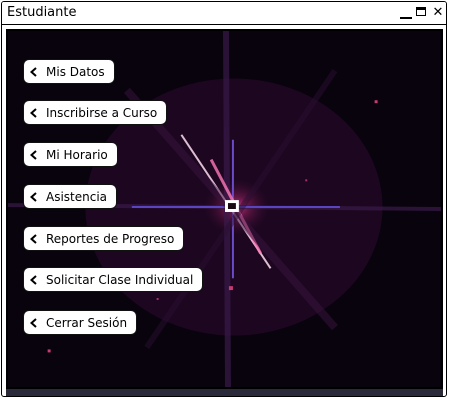 This screenshot has height=400, width=450. I want to click on title-bar: Estudiante ✕, so click(224, 13).